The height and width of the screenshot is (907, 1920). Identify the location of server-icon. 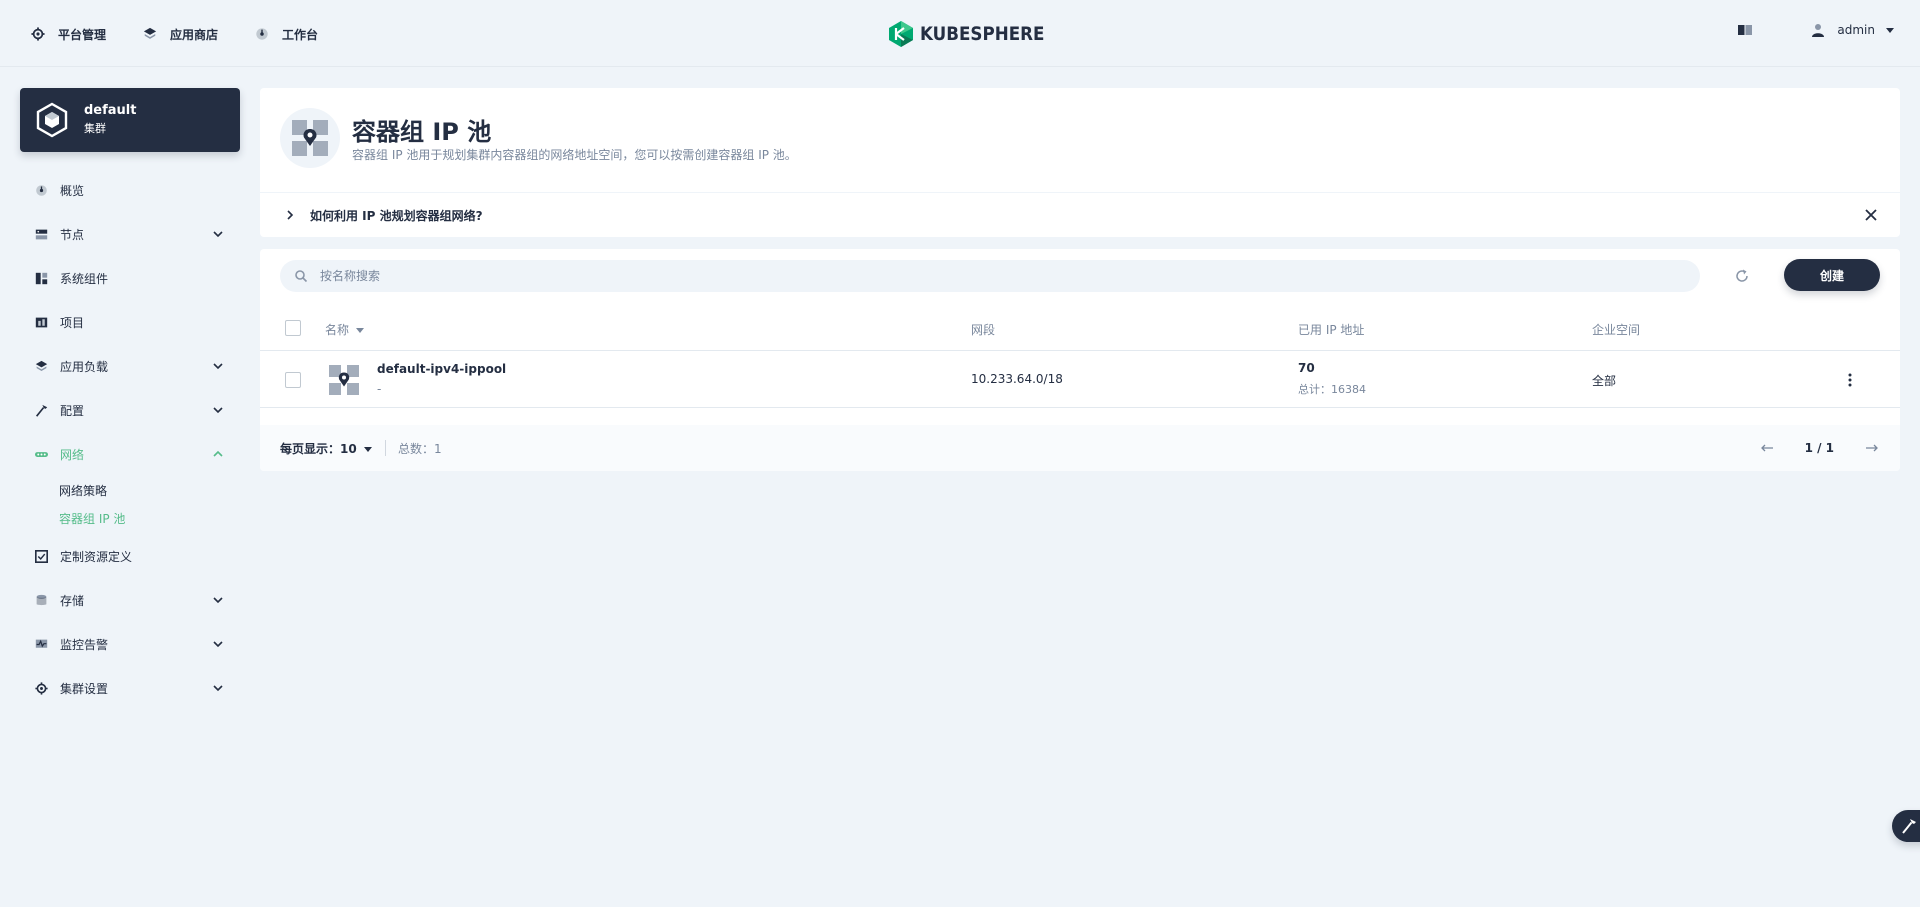
(41, 234).